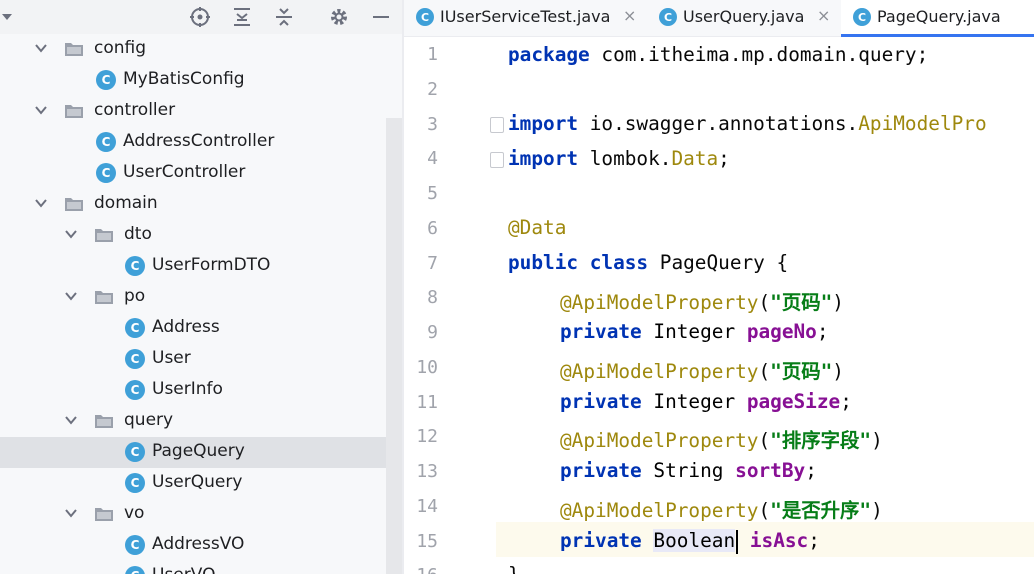  I want to click on code-line-8: @ApiModelProperty("页码"), so click(702, 300).